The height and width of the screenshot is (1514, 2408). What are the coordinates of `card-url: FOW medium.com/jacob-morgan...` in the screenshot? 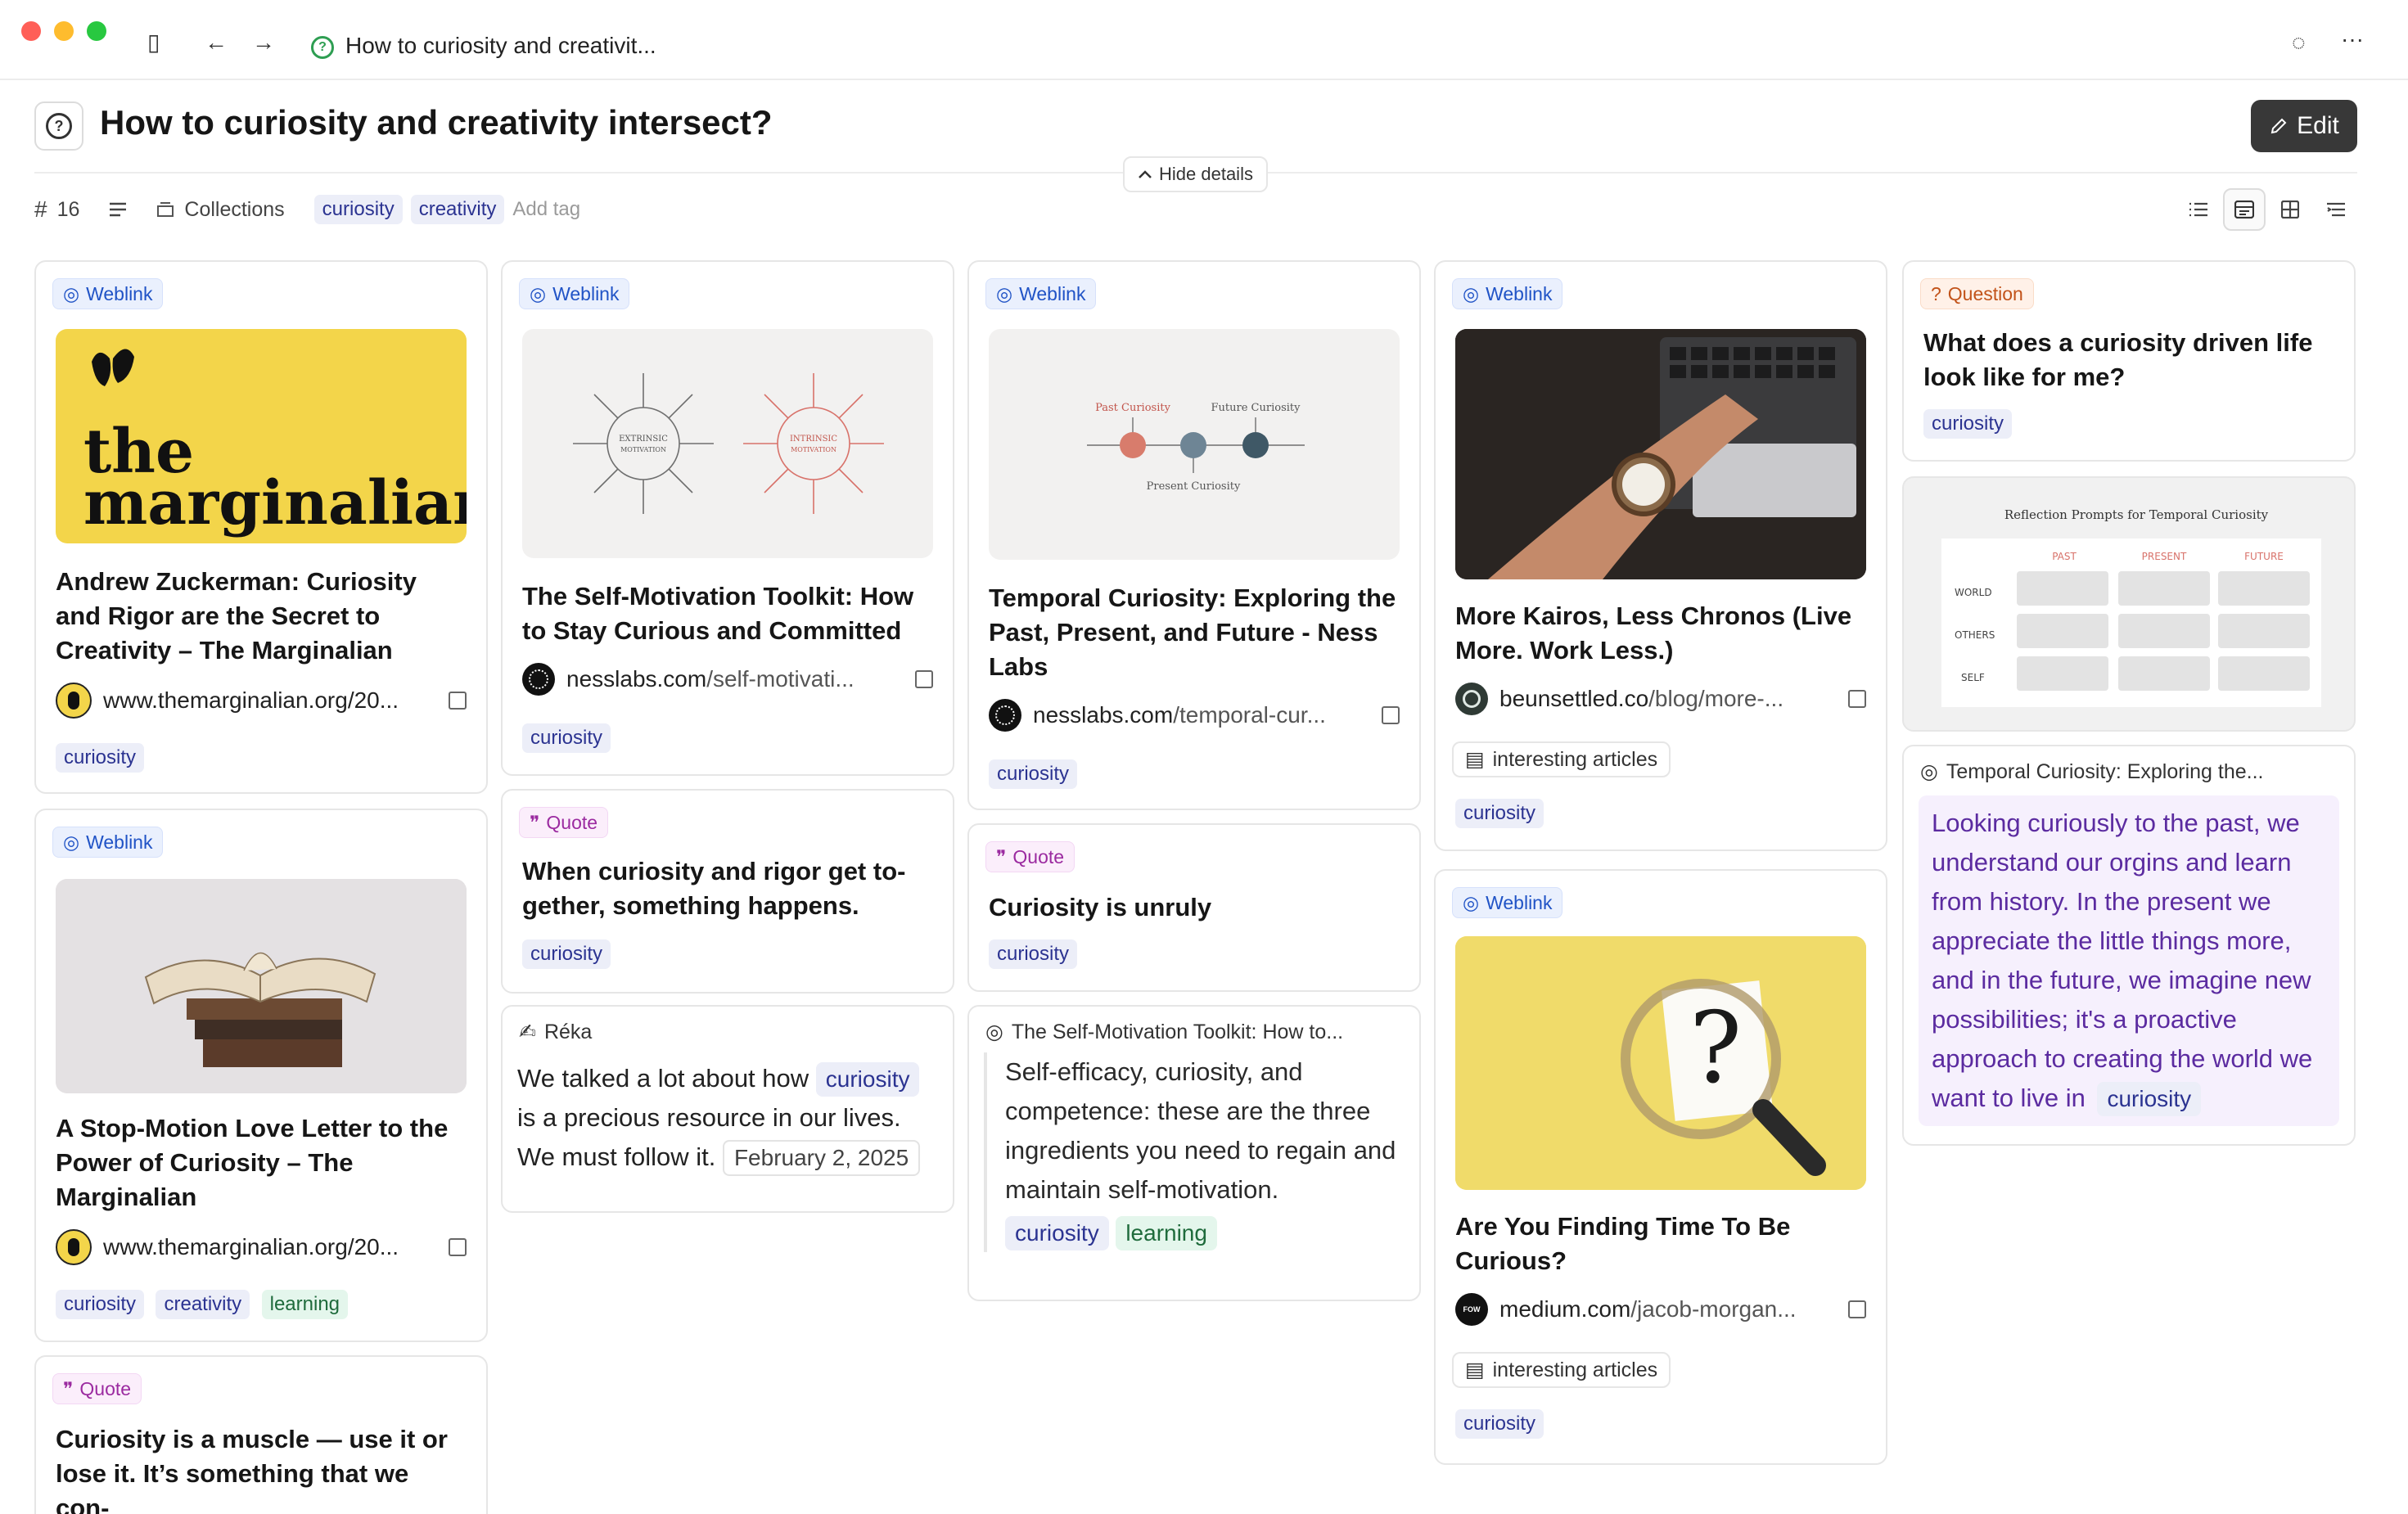 It's located at (1660, 1309).